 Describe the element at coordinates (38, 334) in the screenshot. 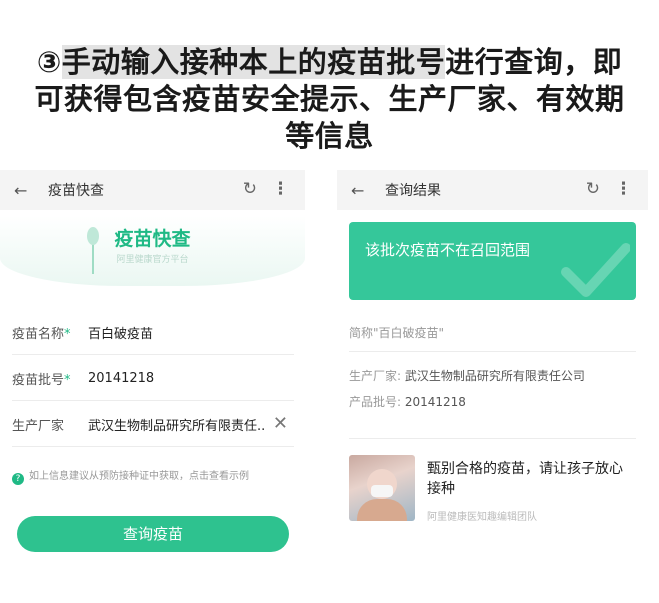

I see `vaccine-name-label-text: 疫苗名称` at that location.